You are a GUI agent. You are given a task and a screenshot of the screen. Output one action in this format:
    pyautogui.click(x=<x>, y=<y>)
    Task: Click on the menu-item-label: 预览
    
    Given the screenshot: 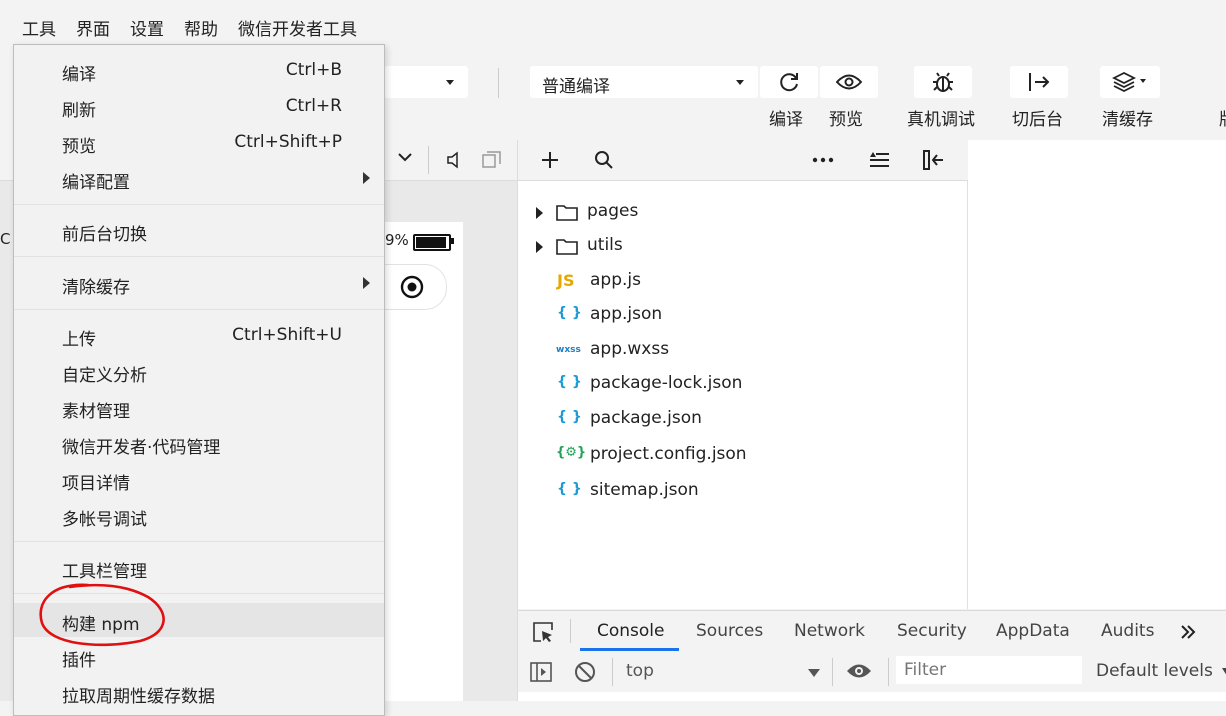 What is the action you would take?
    pyautogui.click(x=79, y=147)
    